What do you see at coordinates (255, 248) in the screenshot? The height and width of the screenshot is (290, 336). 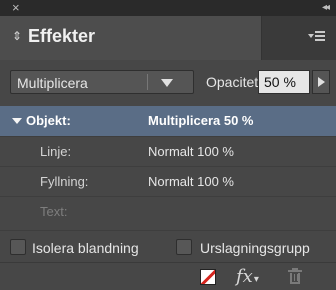 I see `knockout-group-label: Urslagningsgrupp` at bounding box center [255, 248].